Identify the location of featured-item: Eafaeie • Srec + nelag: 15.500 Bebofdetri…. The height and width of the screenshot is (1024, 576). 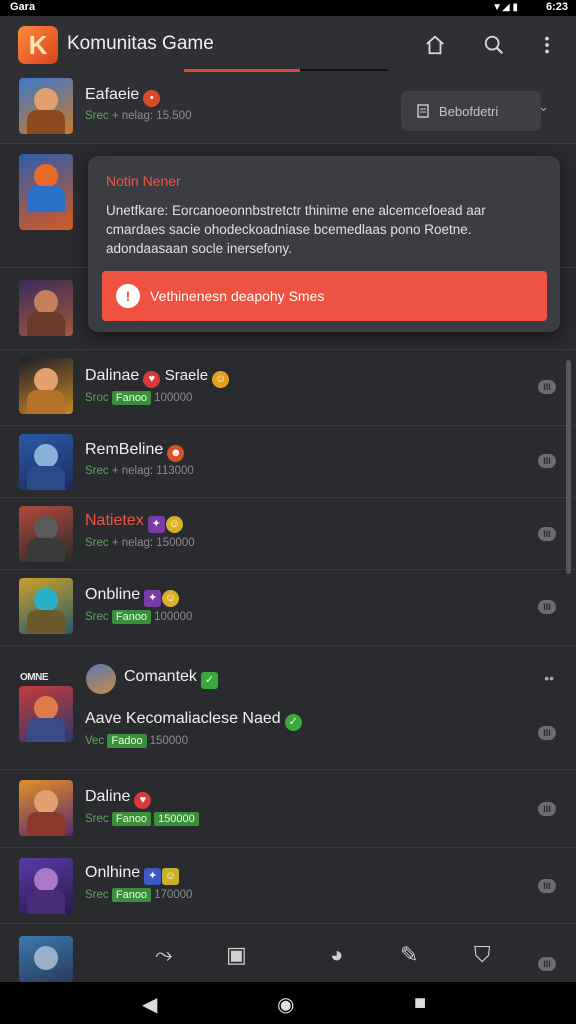
(288, 109).